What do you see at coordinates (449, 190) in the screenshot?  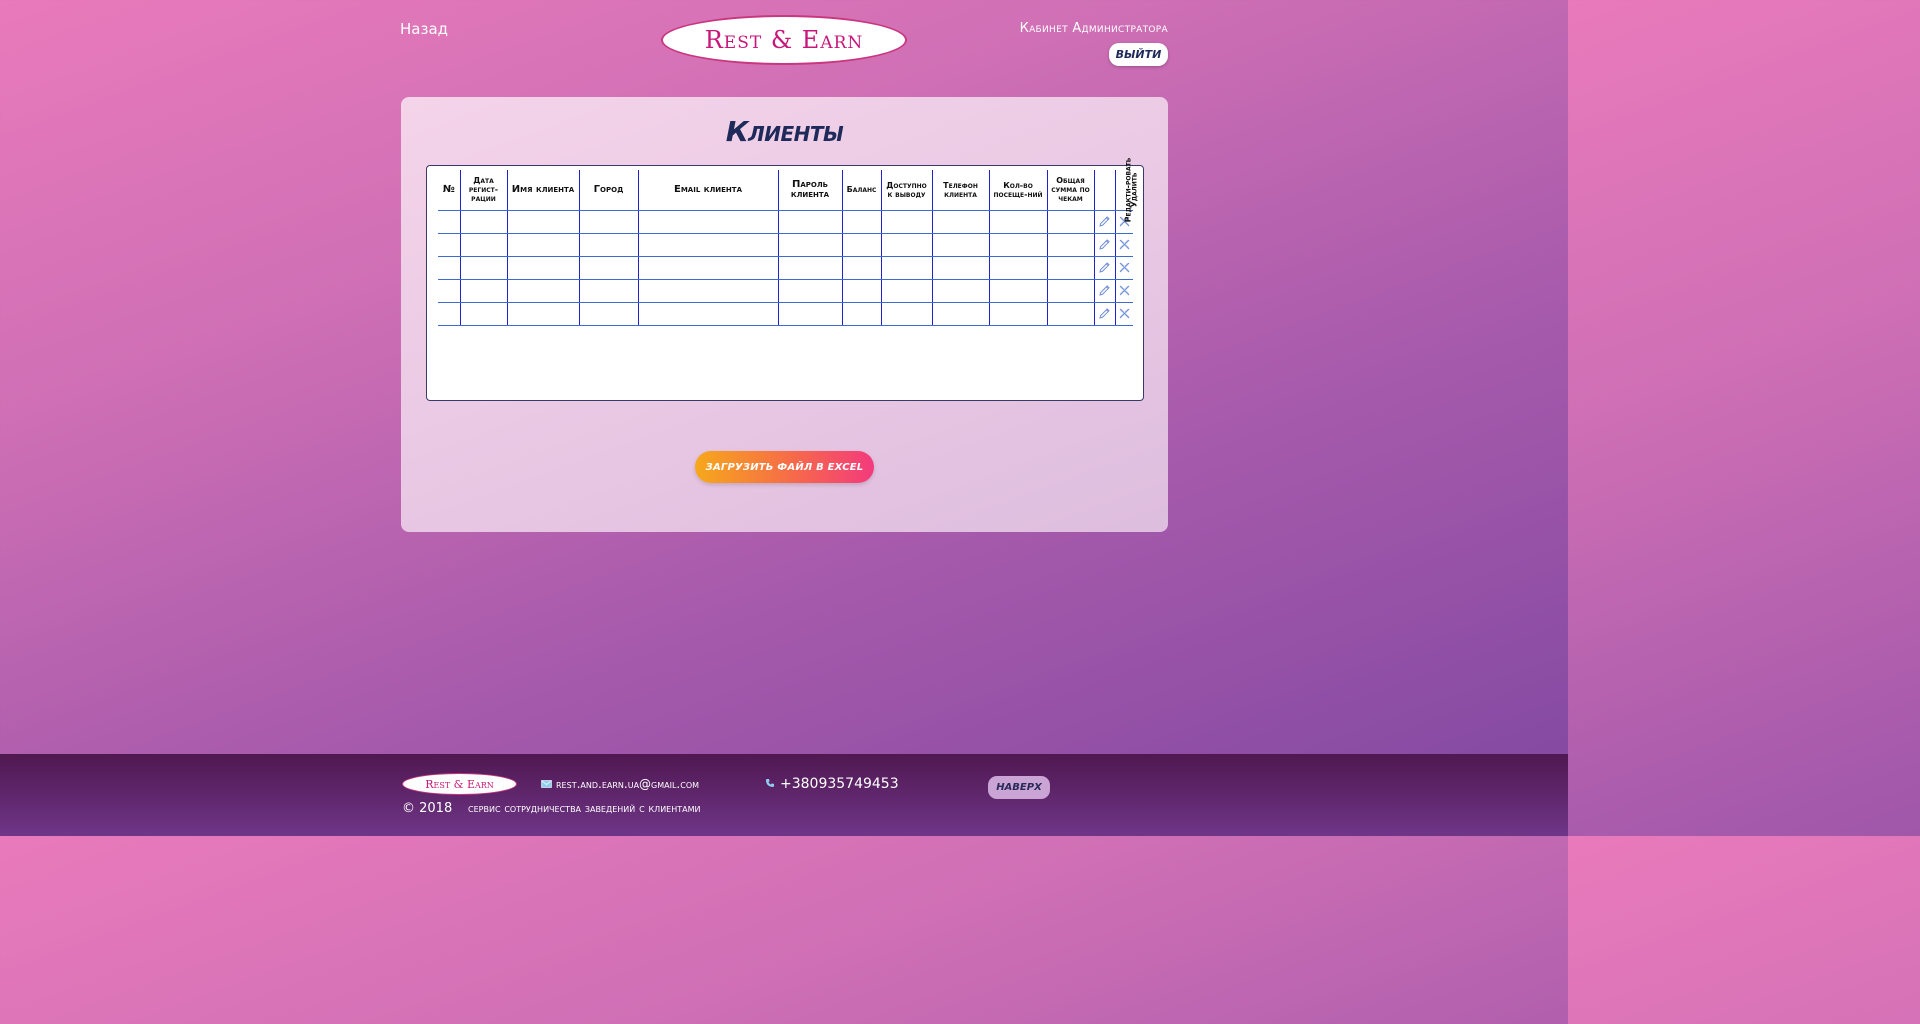 I see `column-header-number: №` at bounding box center [449, 190].